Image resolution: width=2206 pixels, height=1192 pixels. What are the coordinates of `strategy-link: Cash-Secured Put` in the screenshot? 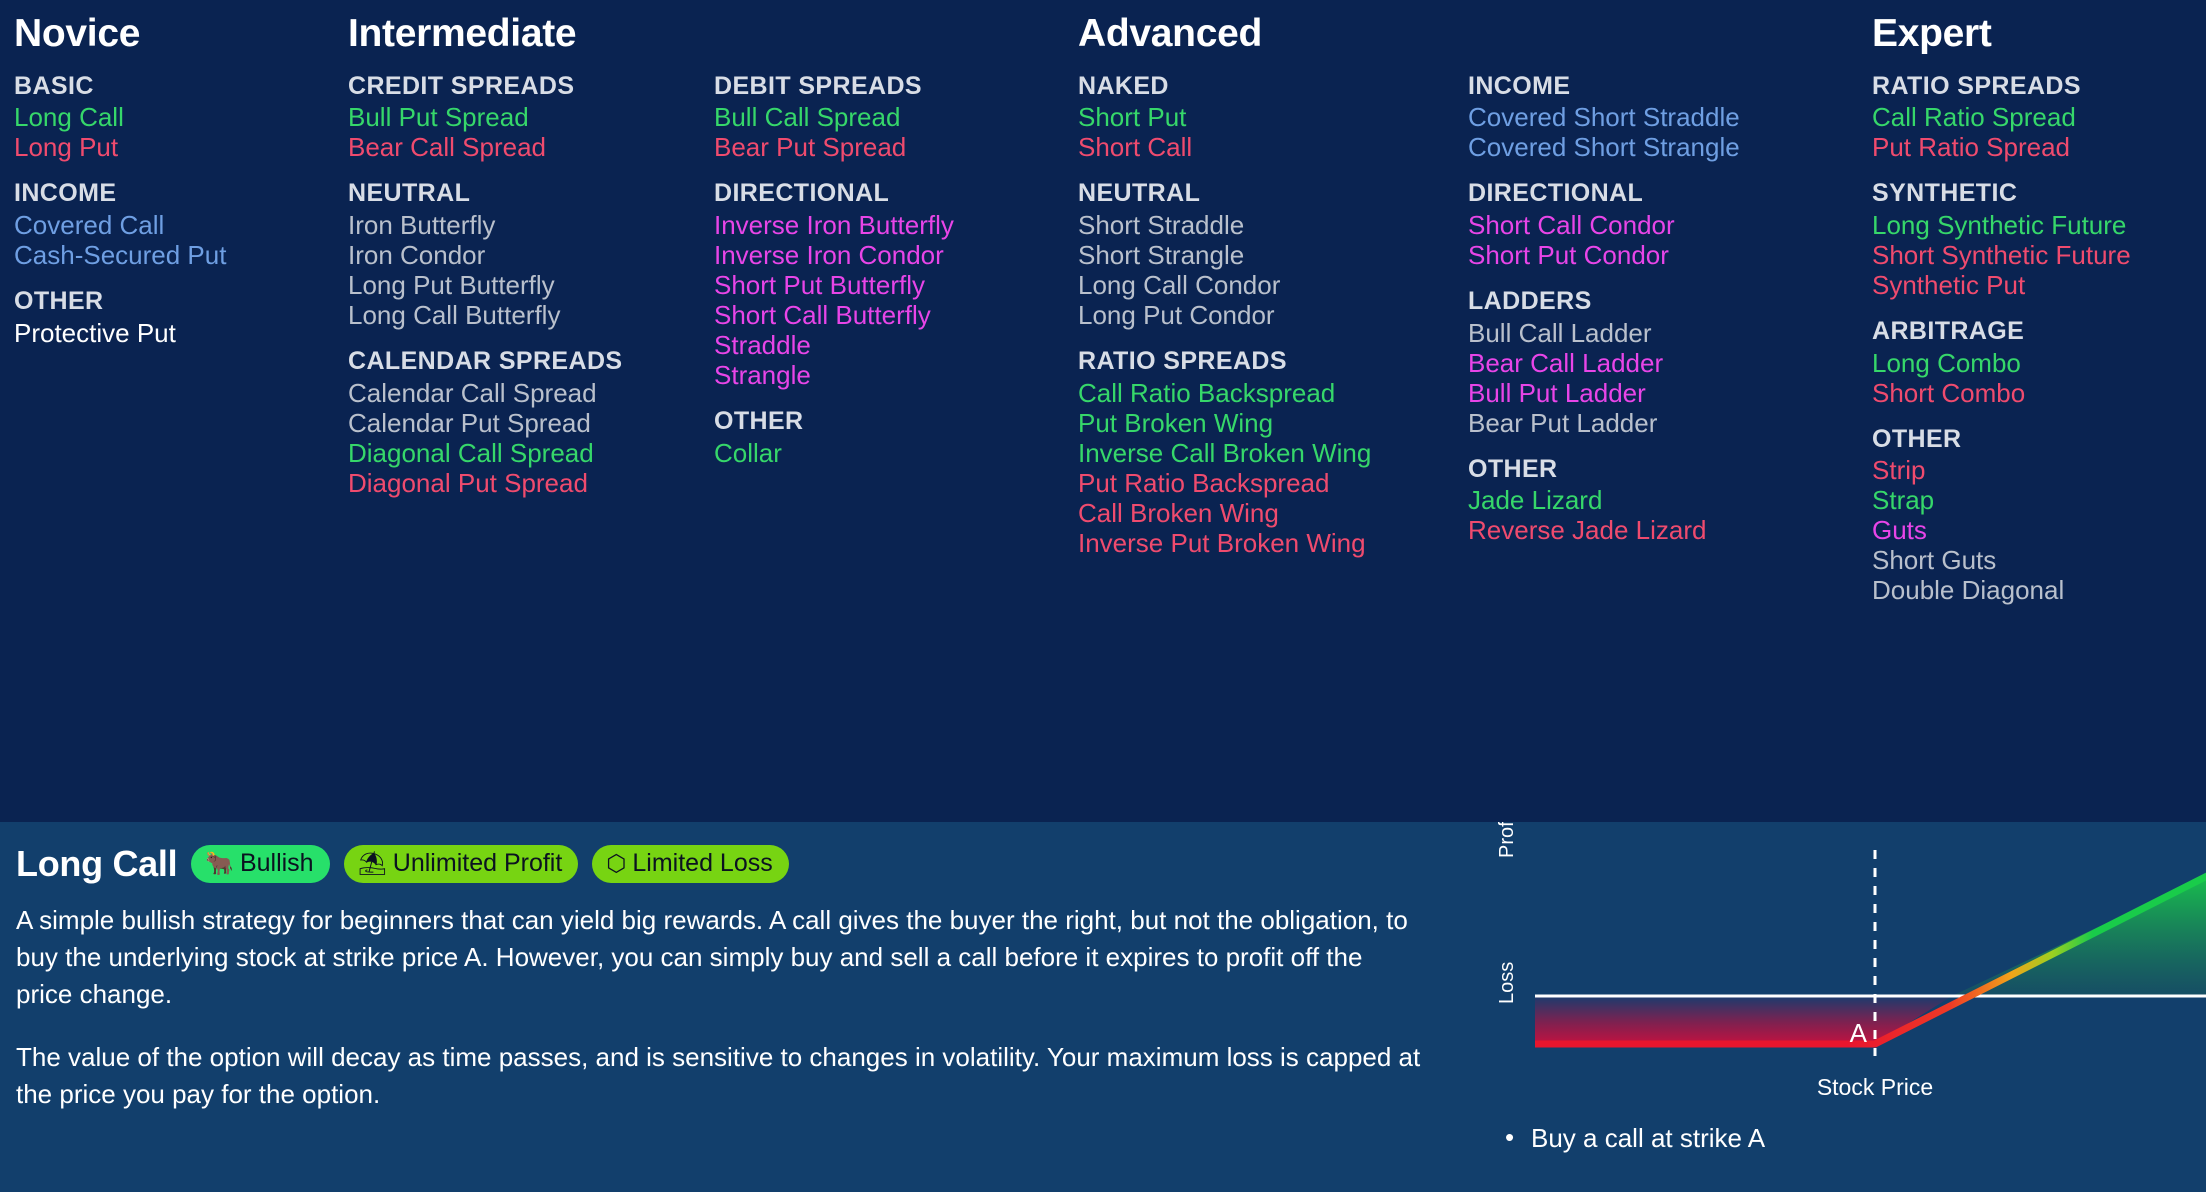 It's located at (130, 255).